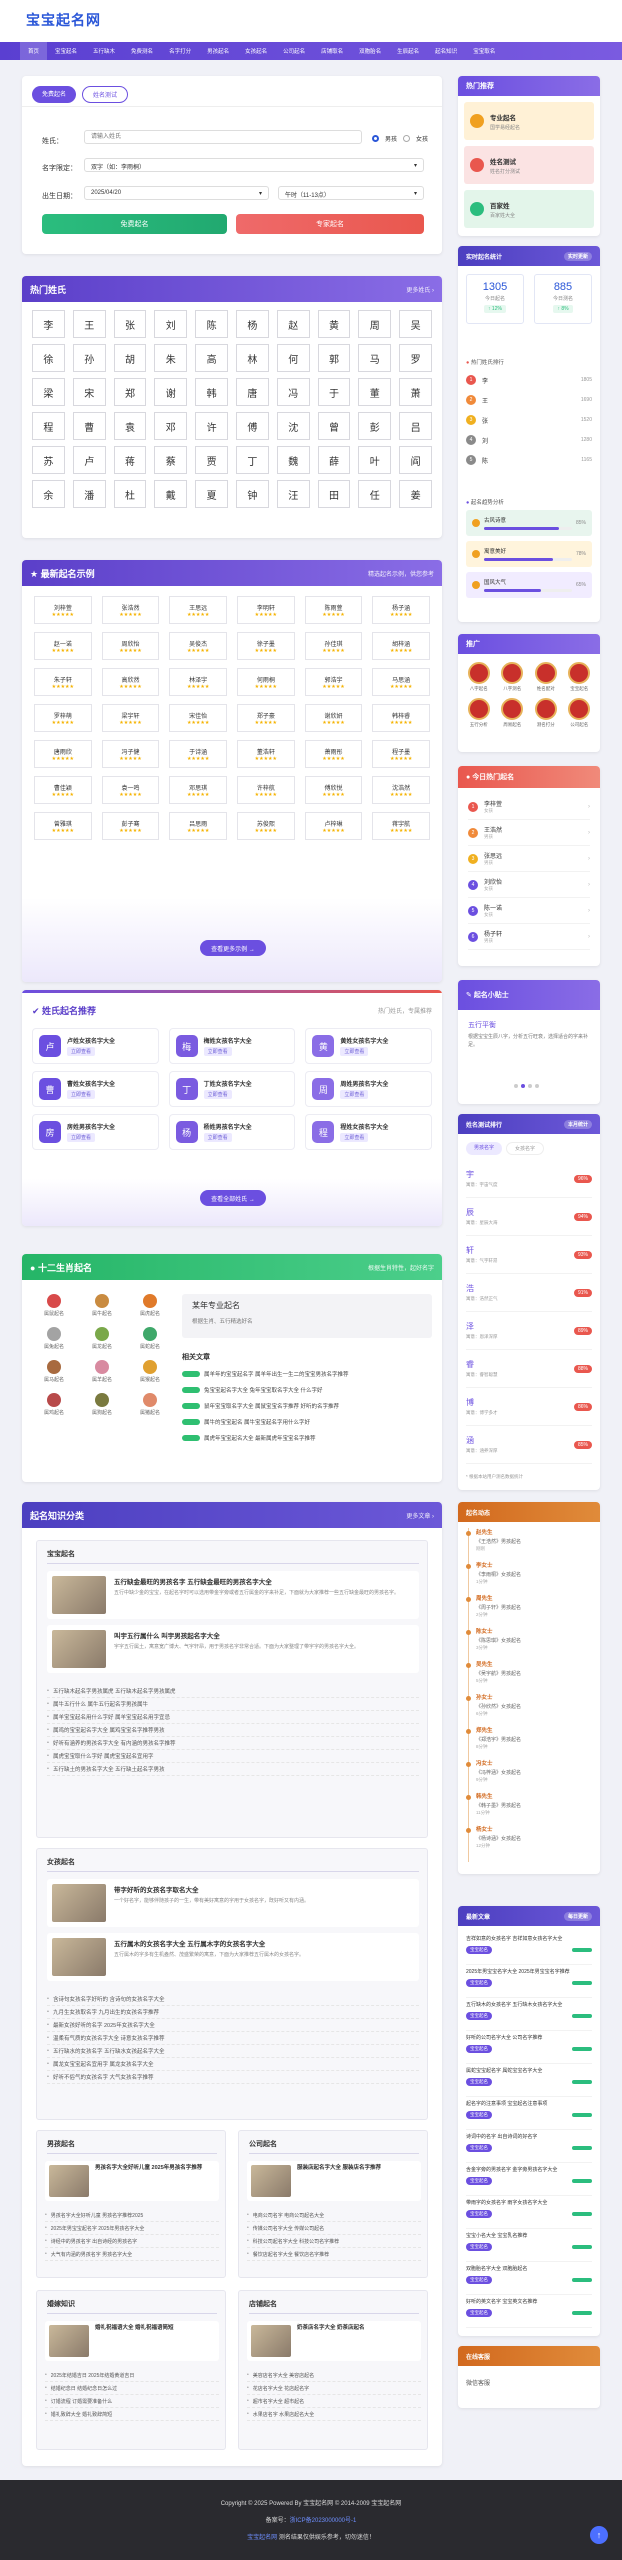 This screenshot has width=622, height=2560. I want to click on surname-recommend-item: 梅梅姓女孩名字大全 立即查看, so click(232, 1046).